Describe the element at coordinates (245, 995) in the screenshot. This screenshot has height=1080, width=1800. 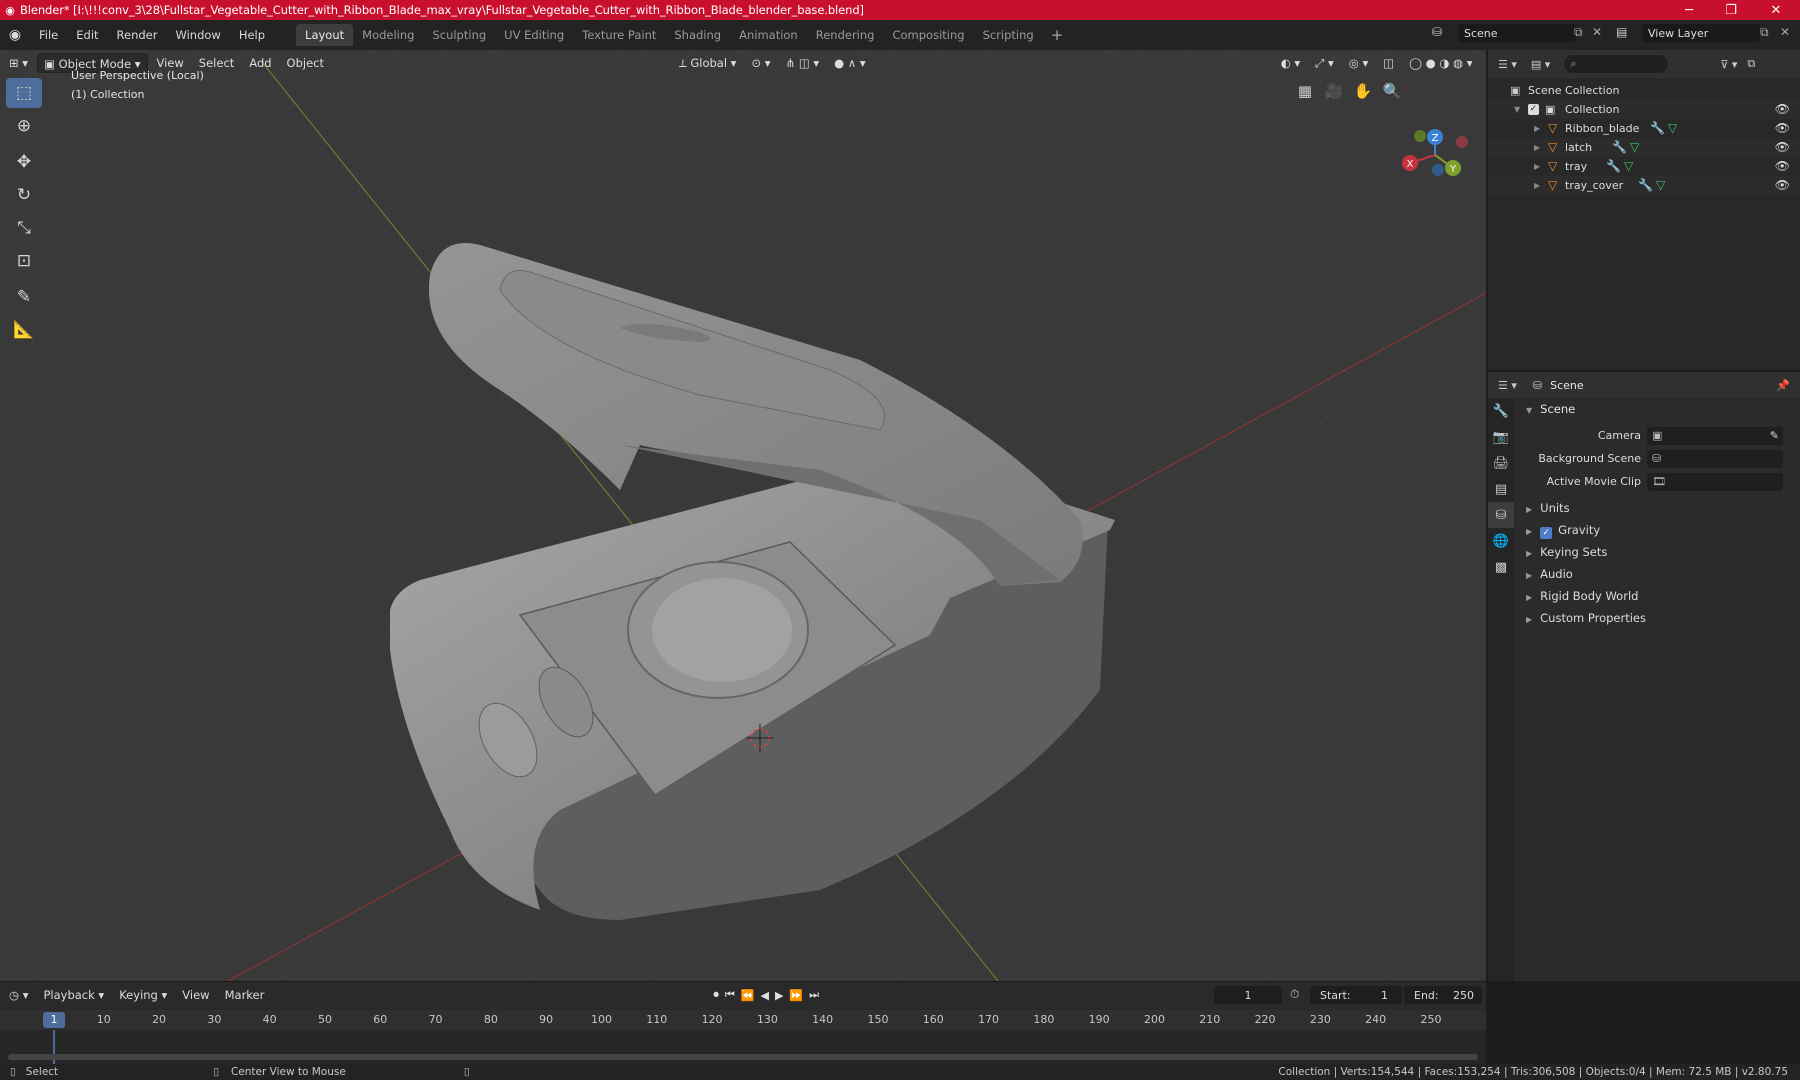
I see `marker-menu: Marker` at that location.